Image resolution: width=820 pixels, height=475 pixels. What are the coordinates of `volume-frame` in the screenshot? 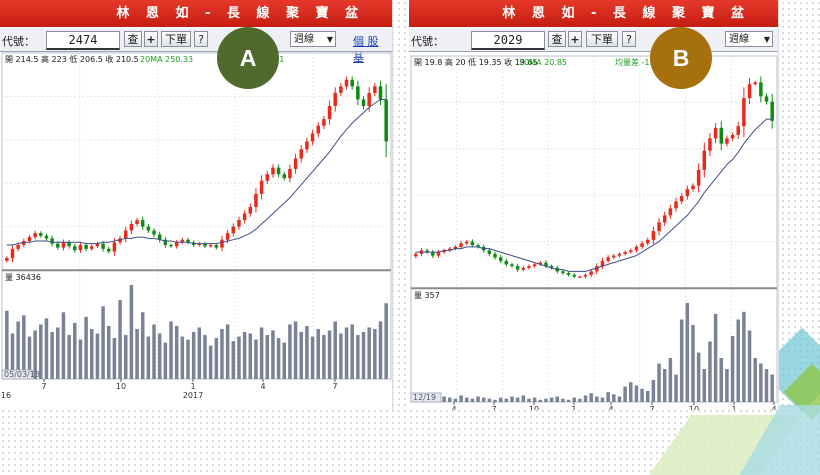 It's located at (196, 325).